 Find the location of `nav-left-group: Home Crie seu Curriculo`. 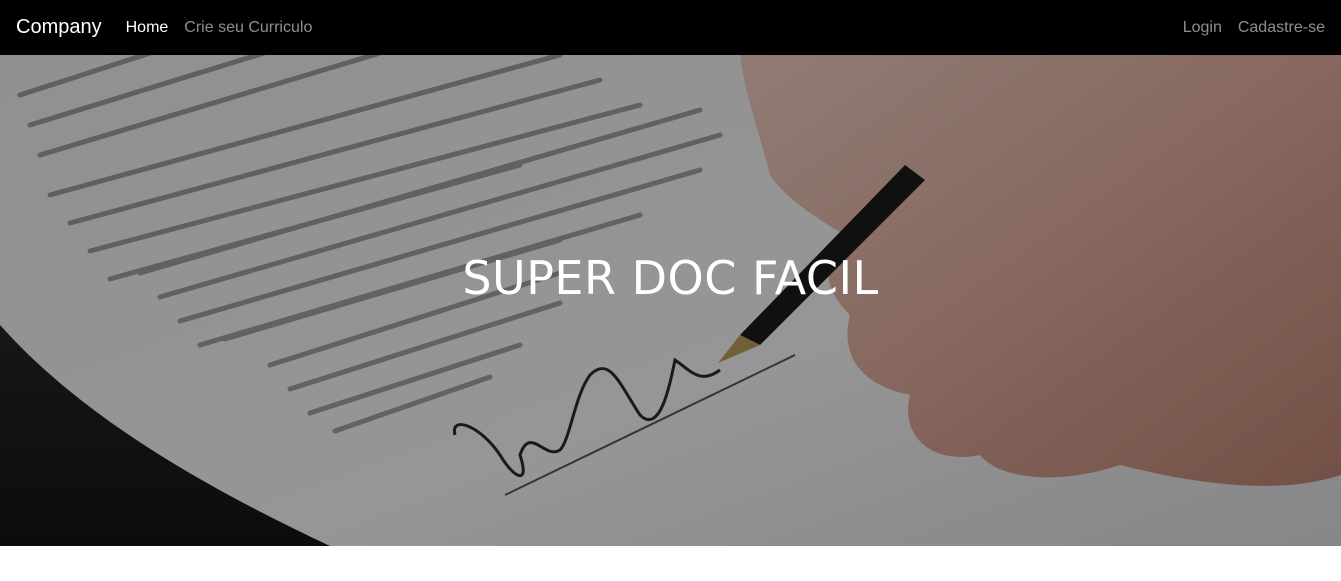

nav-left-group: Home Crie seu Curriculo is located at coordinates (219, 28).